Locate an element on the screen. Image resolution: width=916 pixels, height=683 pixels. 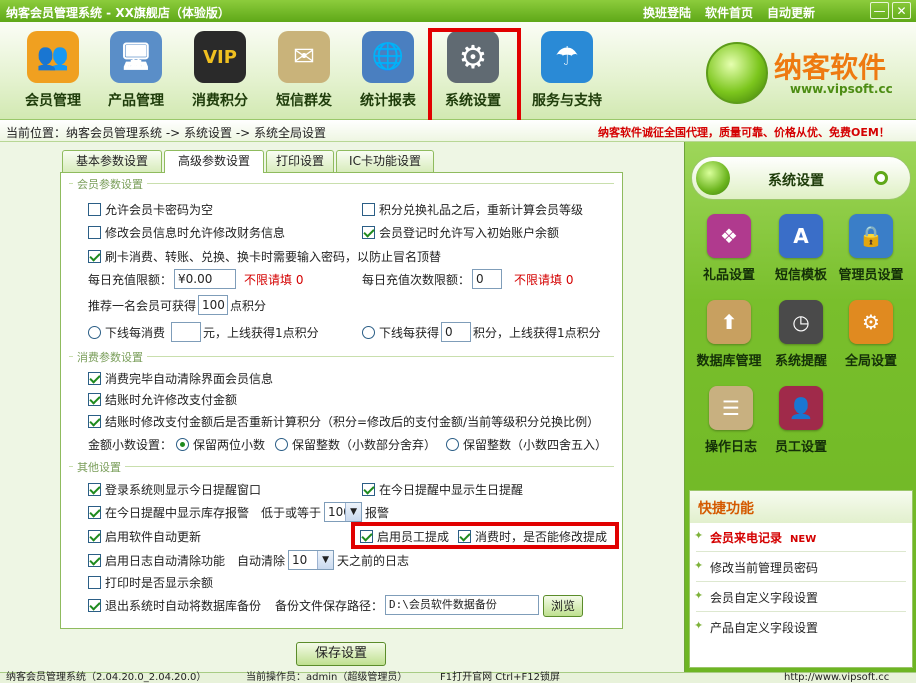
save-settings-button: 保存设置 is located at coordinates (341, 654).